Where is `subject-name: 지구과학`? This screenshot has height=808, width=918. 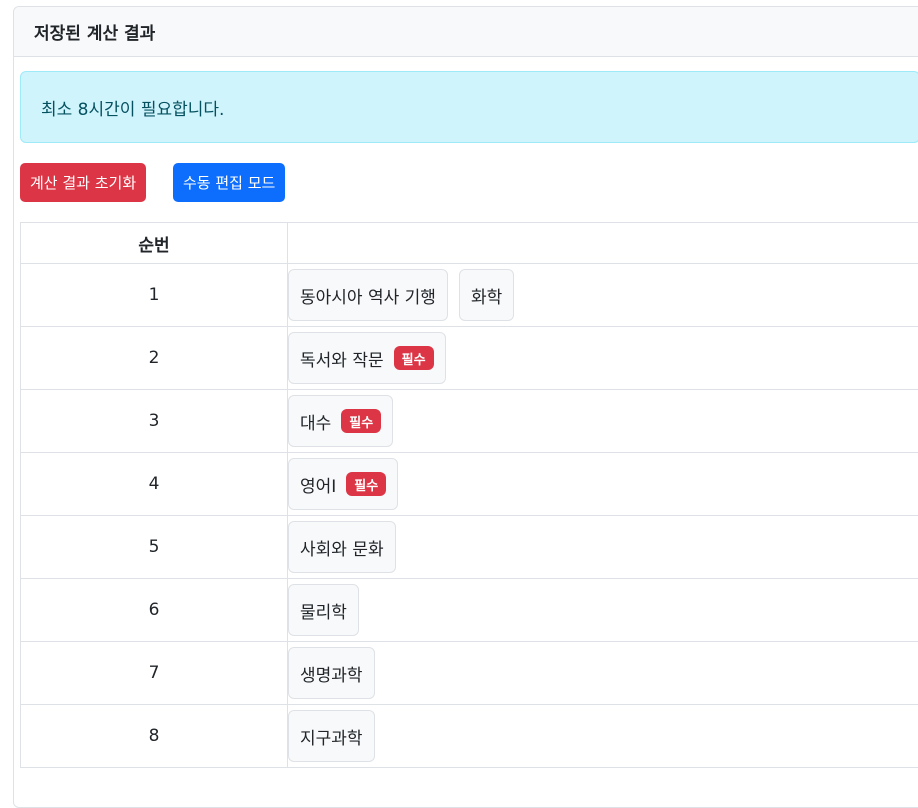
subject-name: 지구과학 is located at coordinates (331, 736).